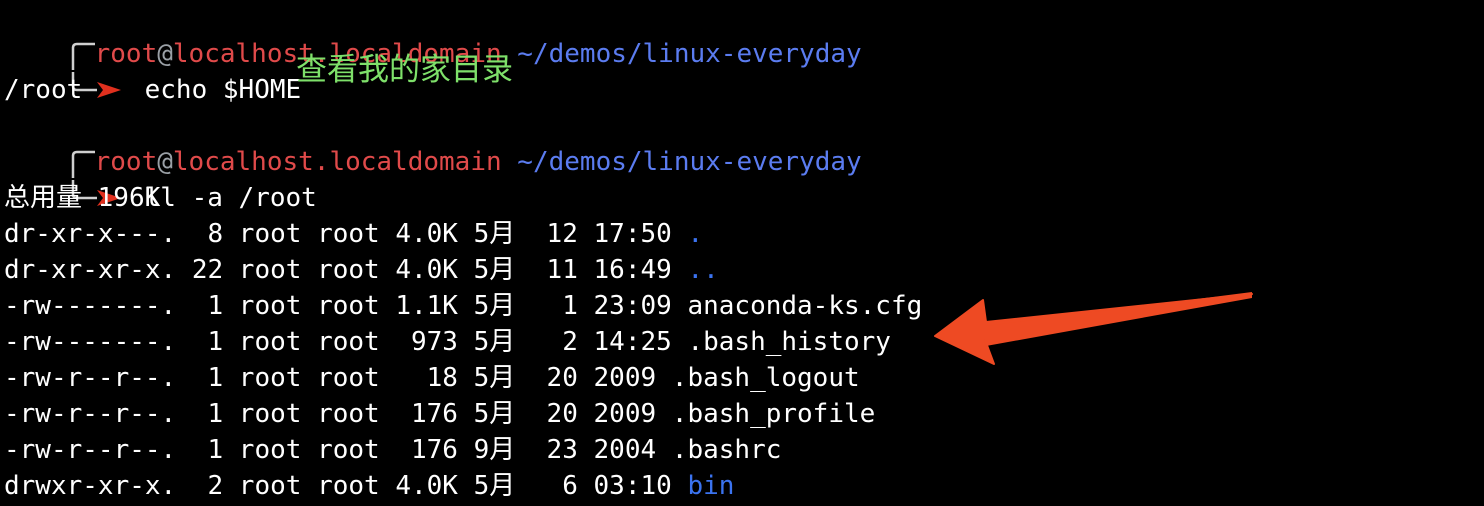 The width and height of the screenshot is (1484, 506). I want to click on file-name: .bash_logout, so click(765, 378).